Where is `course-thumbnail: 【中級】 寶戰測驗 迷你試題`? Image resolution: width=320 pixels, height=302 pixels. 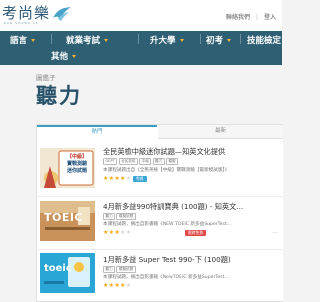 course-thumbnail: 【中級】 寶戰測驗 迷你試題 is located at coordinates (67, 168).